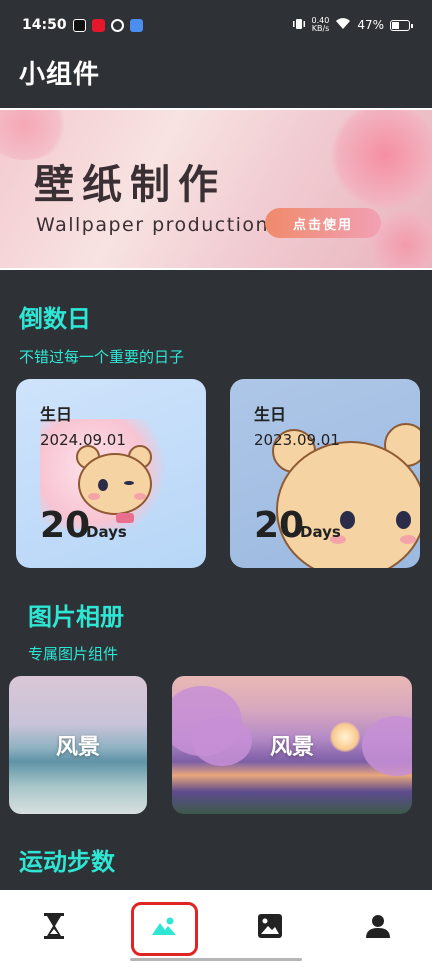 This screenshot has width=432, height=964. I want to click on countdown-card-birthday-2024: 生日 2024.09.01 20 Days, so click(111, 473).